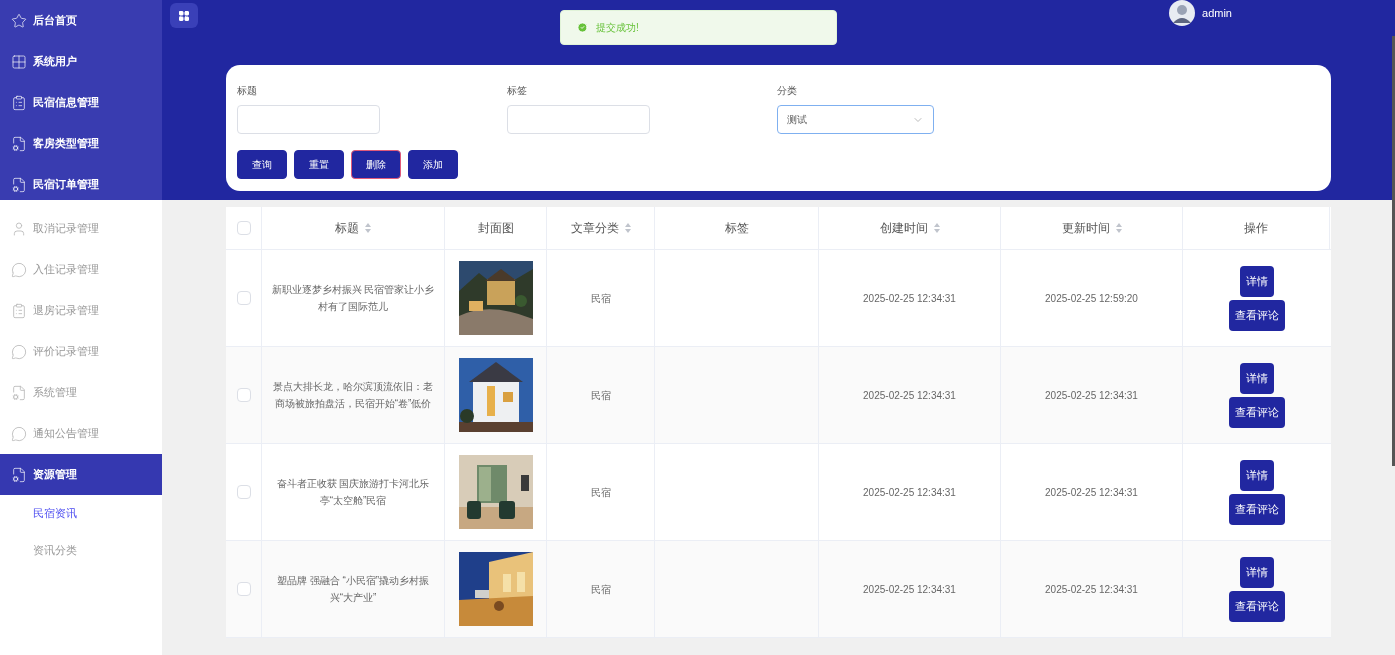 The width and height of the screenshot is (1395, 655). I want to click on column-header: 封面图, so click(495, 228).